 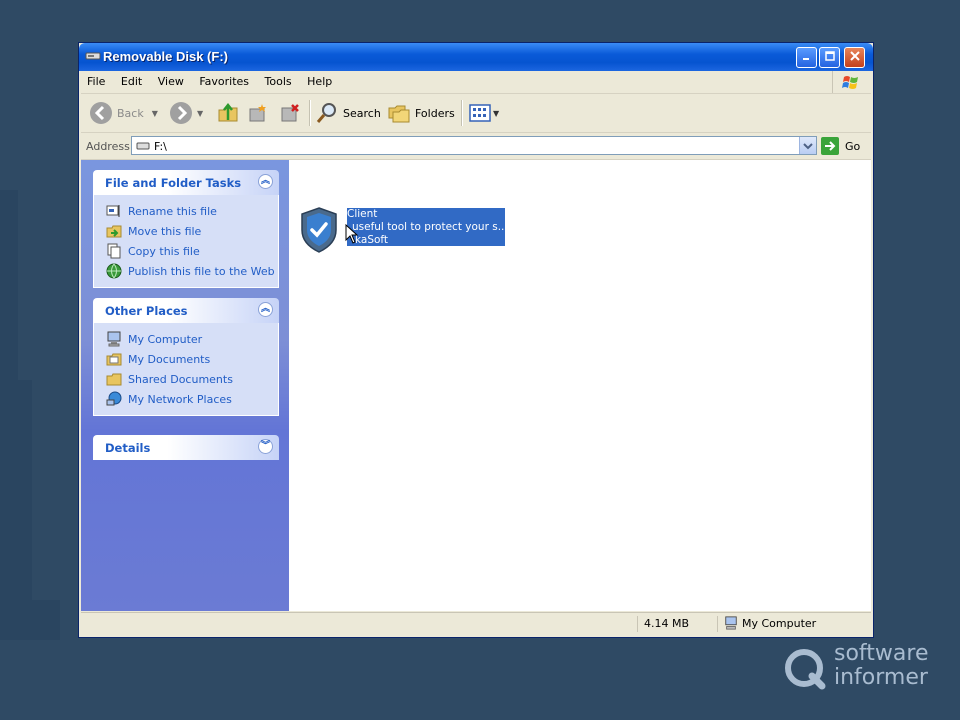 I want to click on new-folder-button, so click(x=258, y=113).